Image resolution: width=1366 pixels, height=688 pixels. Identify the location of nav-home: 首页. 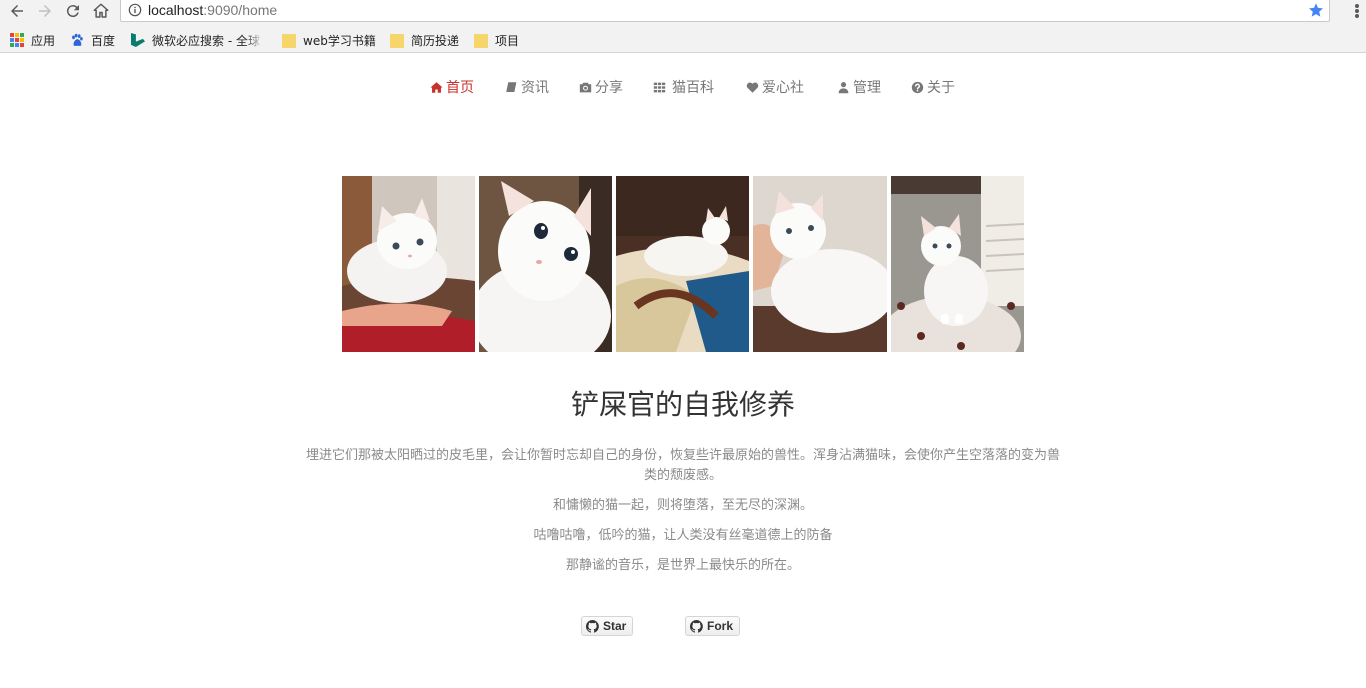
(452, 87).